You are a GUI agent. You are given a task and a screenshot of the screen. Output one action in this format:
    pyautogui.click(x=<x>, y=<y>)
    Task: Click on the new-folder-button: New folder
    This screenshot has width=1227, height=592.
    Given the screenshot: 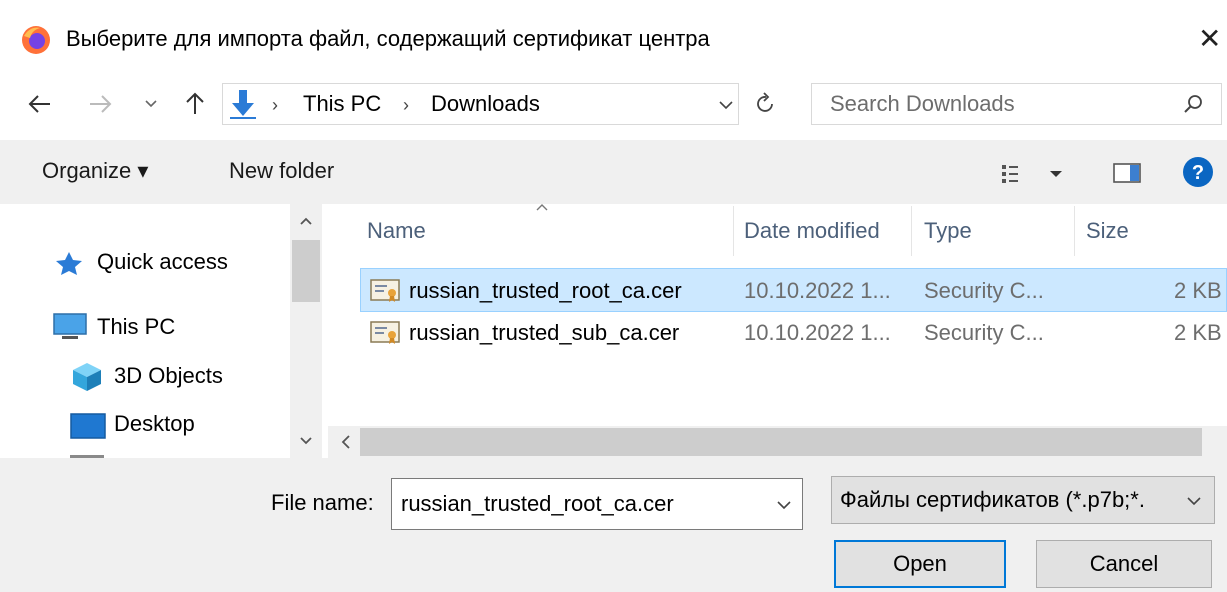 What is the action you would take?
    pyautogui.click(x=281, y=171)
    